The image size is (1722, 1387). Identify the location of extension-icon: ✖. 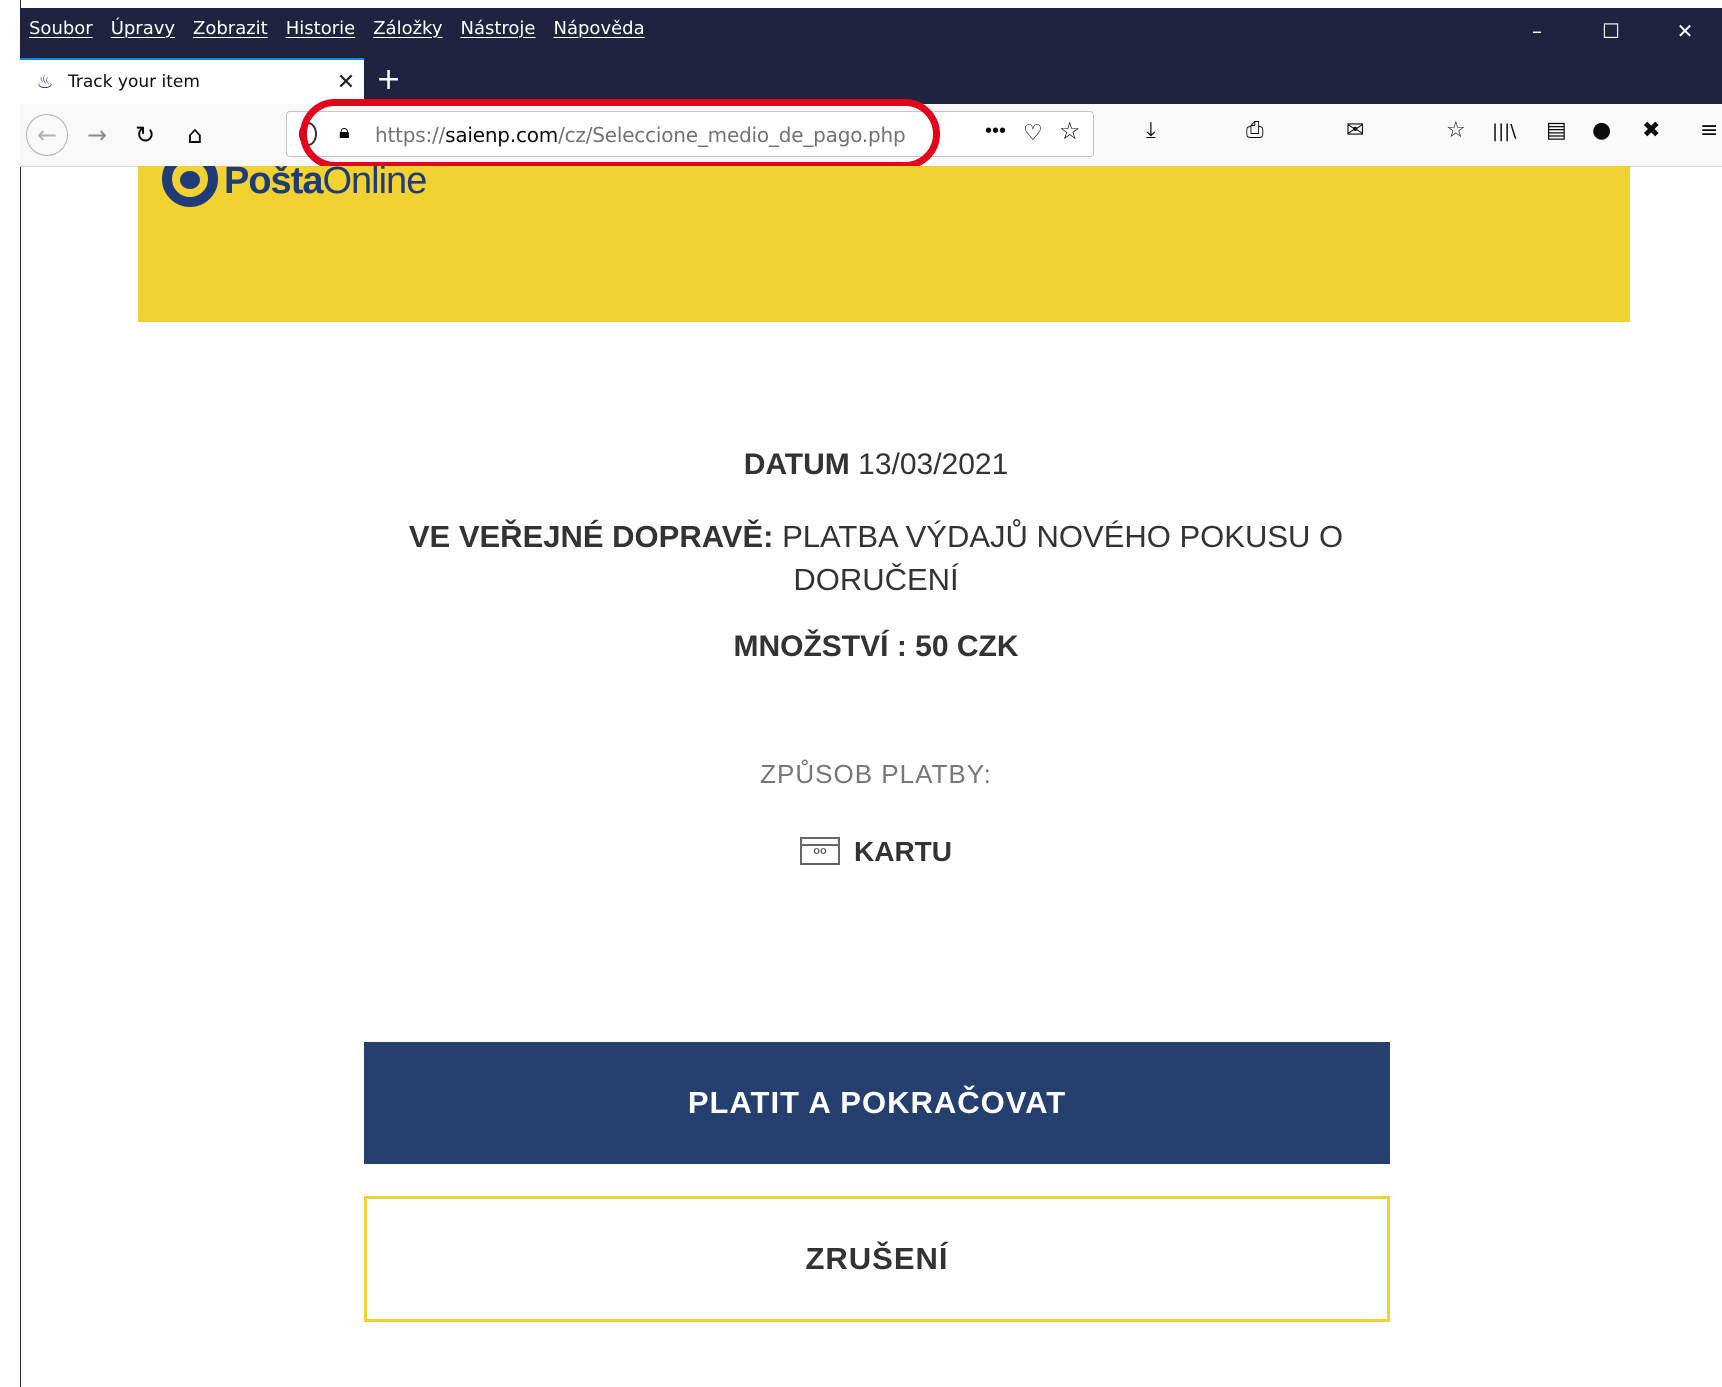
(1651, 130).